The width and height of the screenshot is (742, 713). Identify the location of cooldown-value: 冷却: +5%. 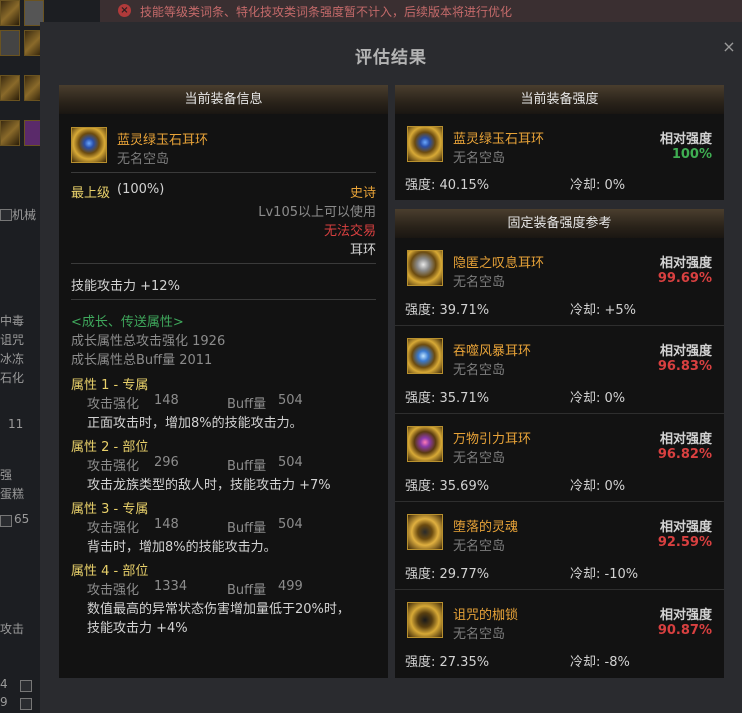
(603, 310).